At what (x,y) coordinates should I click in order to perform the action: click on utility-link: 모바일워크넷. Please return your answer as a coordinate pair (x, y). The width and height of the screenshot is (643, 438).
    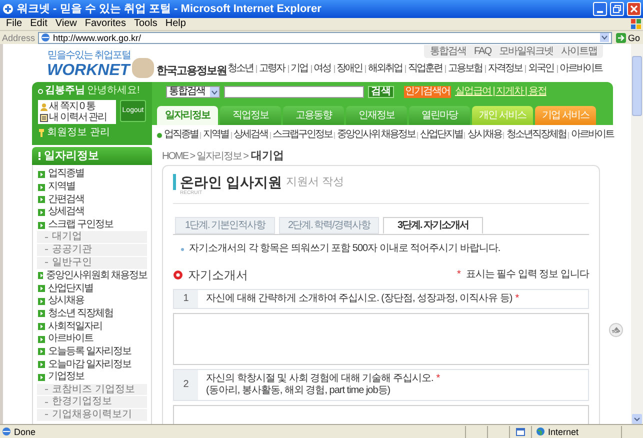
    Looking at the image, I should click on (526, 52).